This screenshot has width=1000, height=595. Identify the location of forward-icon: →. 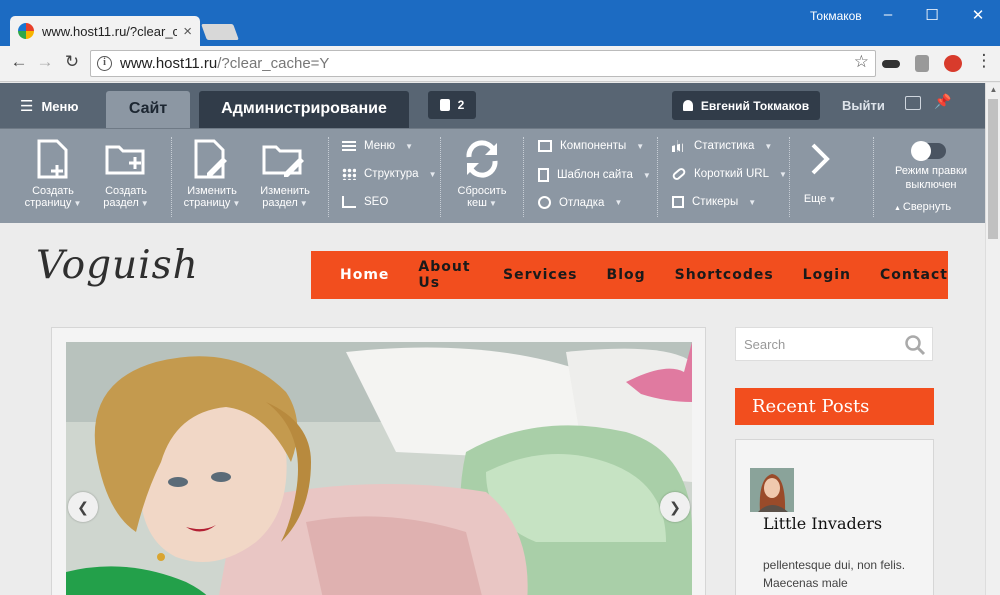
(45, 62).